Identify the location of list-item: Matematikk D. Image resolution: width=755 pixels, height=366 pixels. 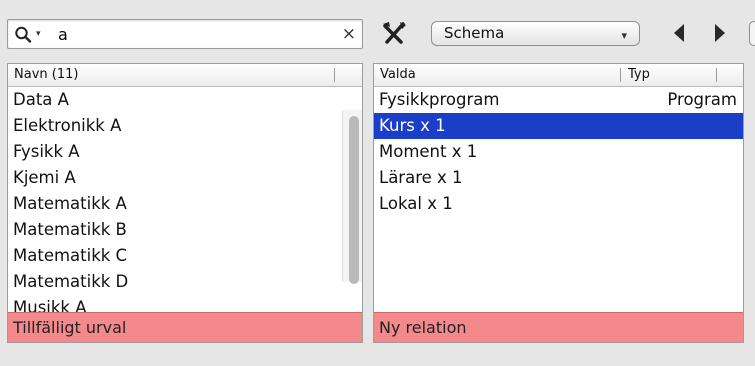
(185, 282).